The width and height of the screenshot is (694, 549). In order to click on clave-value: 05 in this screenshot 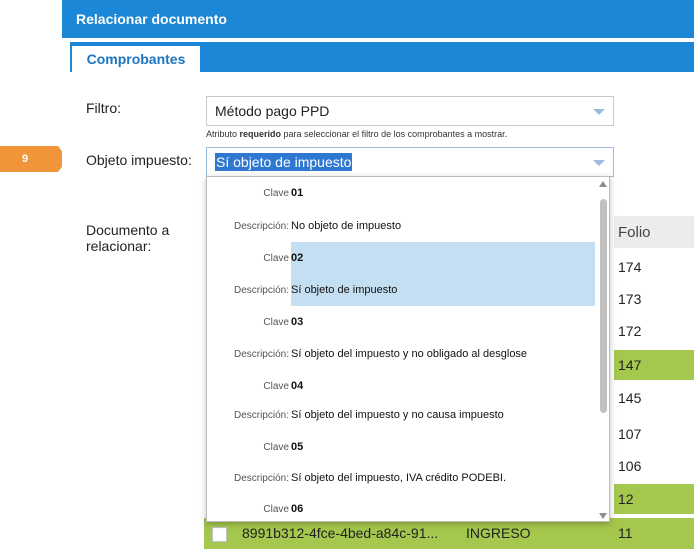, I will do `click(297, 447)`.